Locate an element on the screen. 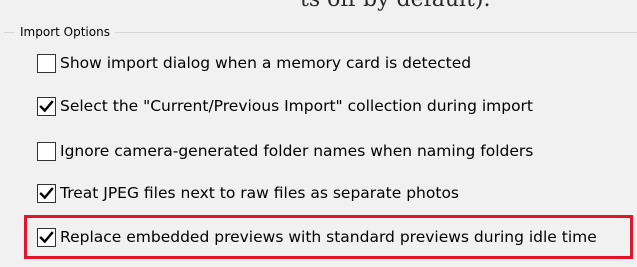 Image resolution: width=637 pixels, height=267 pixels. ignore-camera-folder-names-checkbox is located at coordinates (46, 151).